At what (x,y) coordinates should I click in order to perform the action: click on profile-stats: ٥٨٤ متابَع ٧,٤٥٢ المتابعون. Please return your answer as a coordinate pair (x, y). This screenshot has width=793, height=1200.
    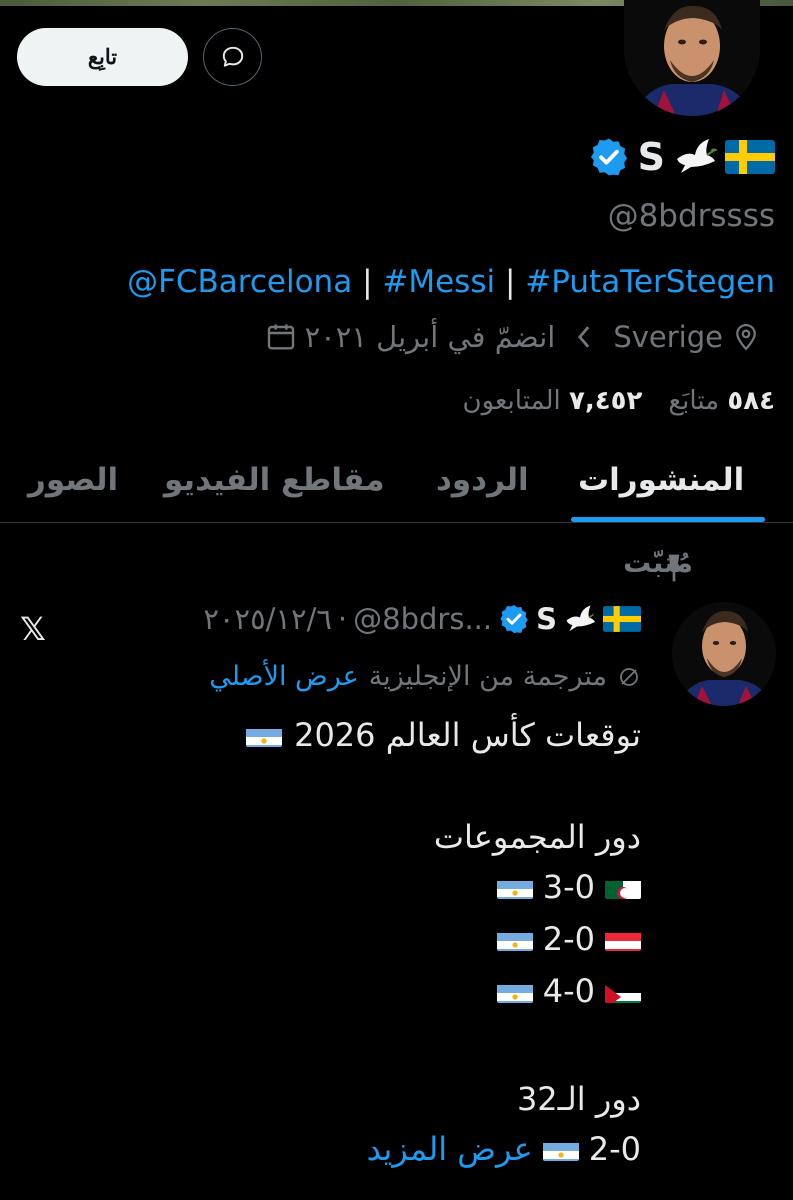
    Looking at the image, I should click on (618, 401).